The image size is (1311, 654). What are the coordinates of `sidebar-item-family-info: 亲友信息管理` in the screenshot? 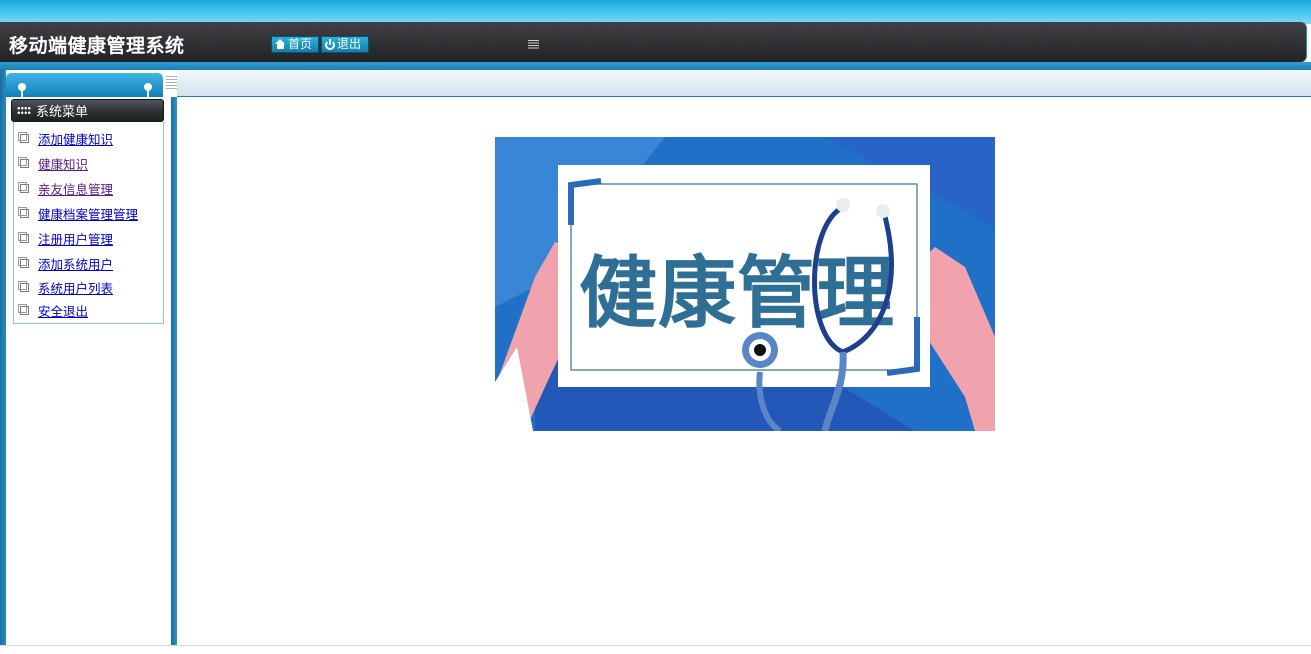 It's located at (65, 188).